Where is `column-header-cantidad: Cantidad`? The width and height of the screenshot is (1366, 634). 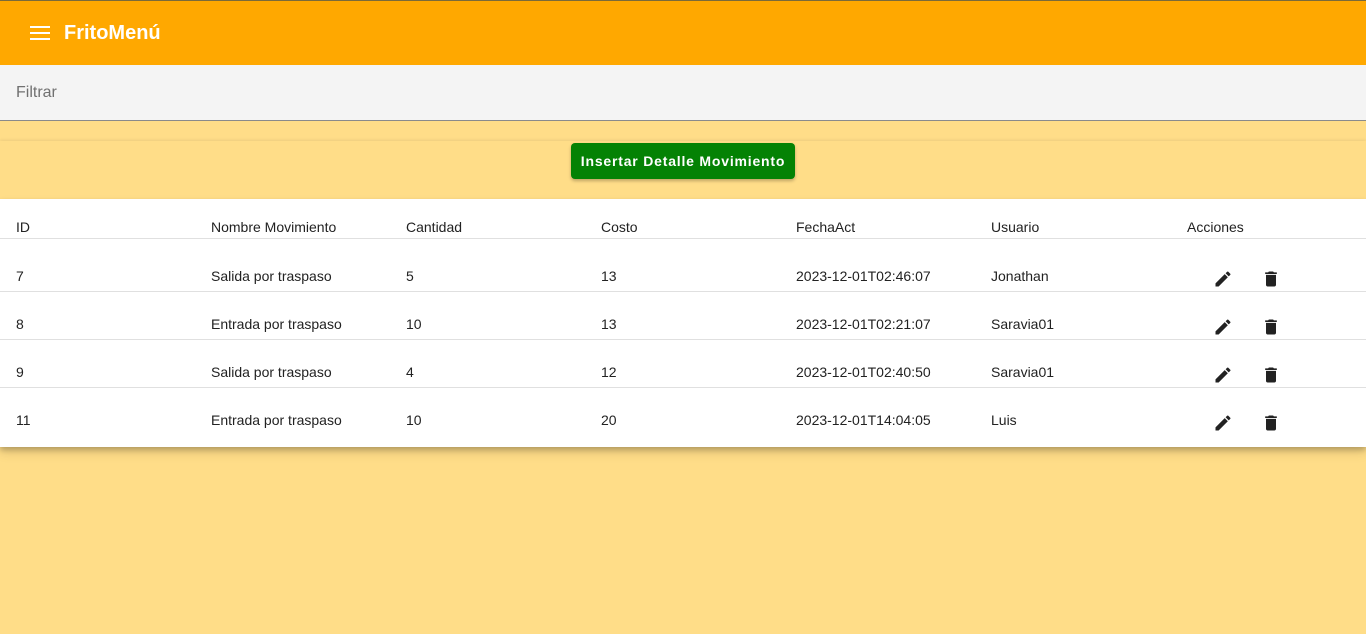
column-header-cantidad: Cantidad is located at coordinates (434, 227).